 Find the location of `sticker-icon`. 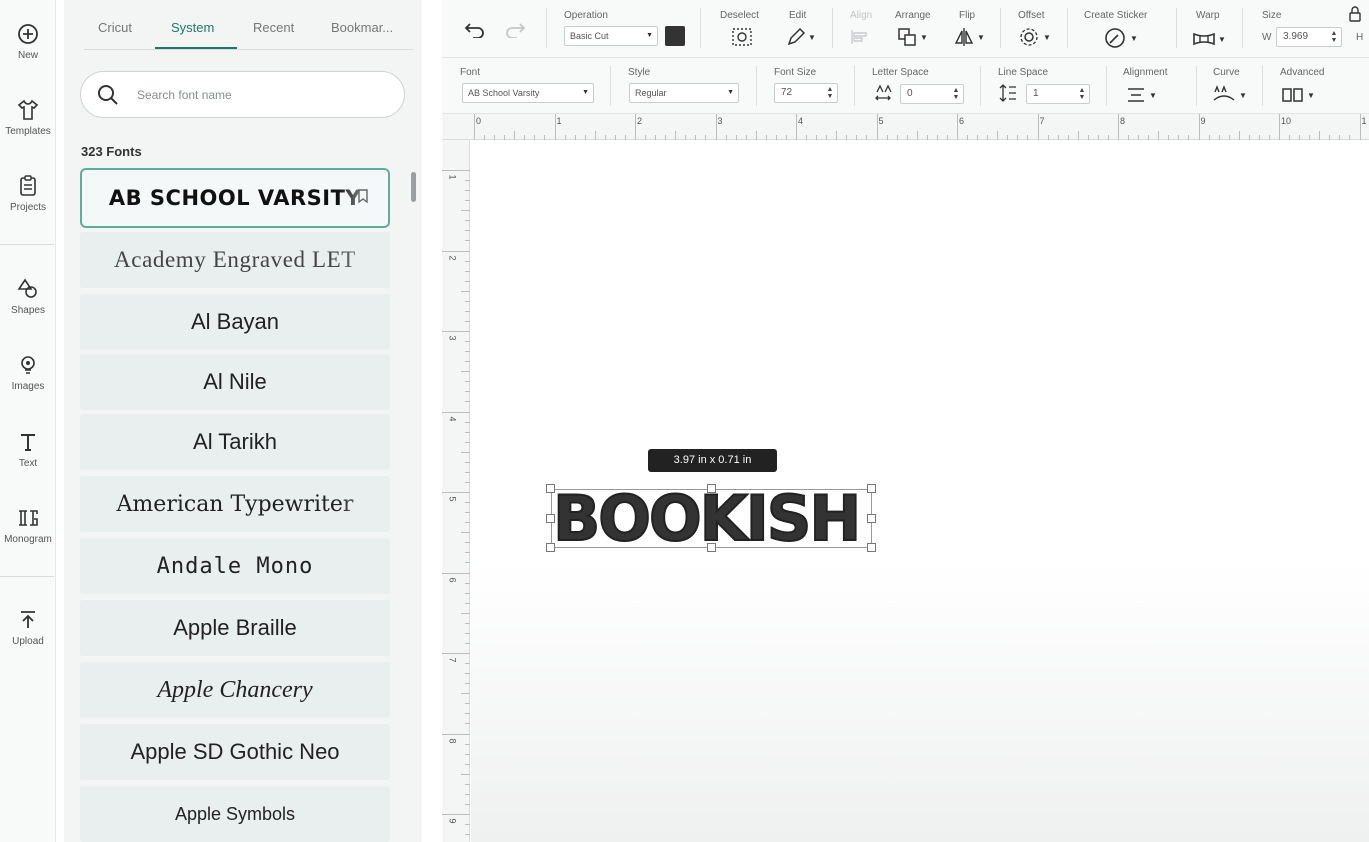

sticker-icon is located at coordinates (1115, 38).